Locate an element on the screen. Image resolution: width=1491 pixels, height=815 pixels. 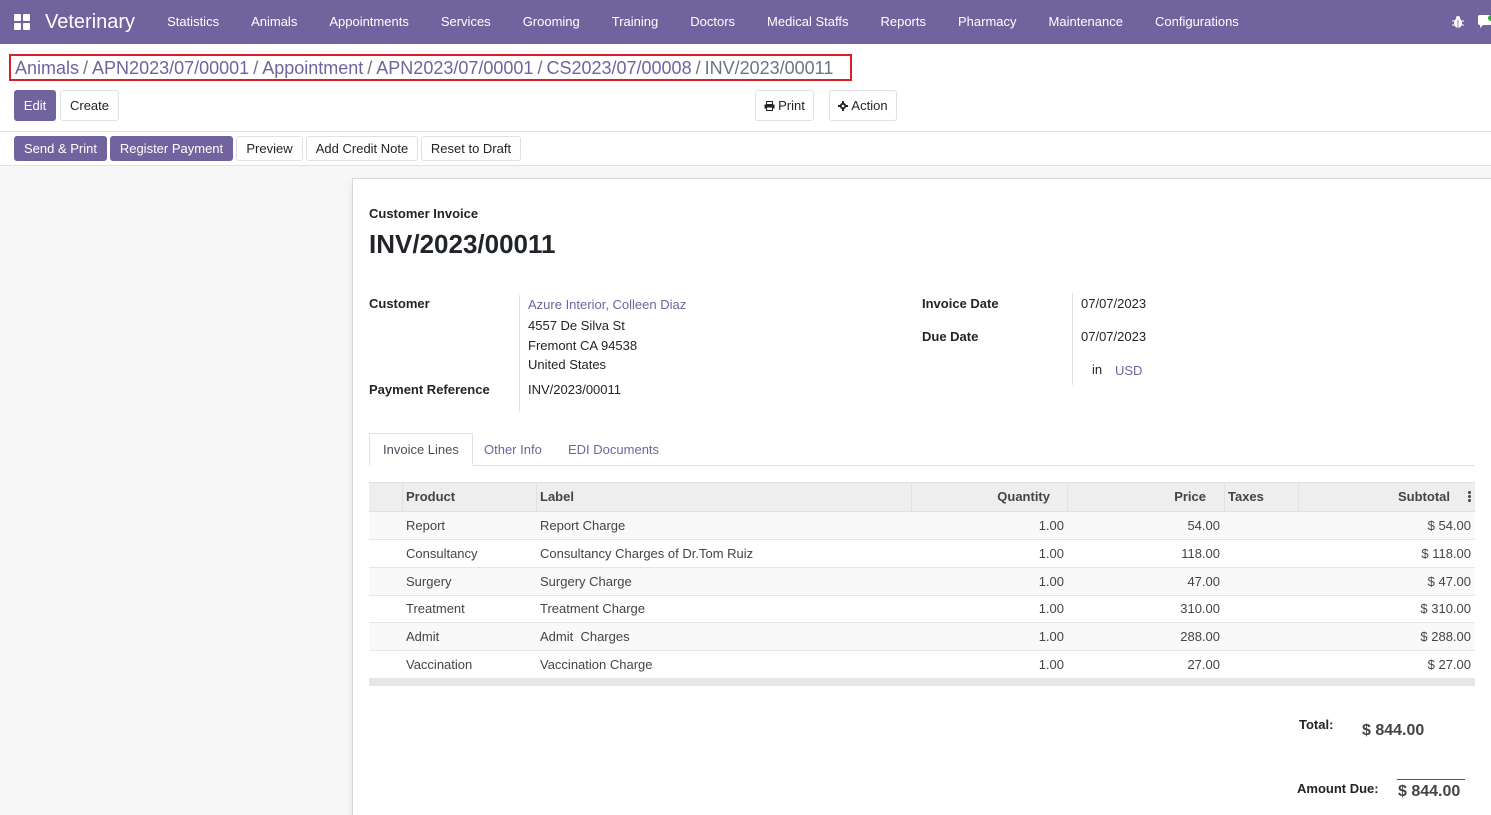
currency-in-label: in is located at coordinates (1097, 369).